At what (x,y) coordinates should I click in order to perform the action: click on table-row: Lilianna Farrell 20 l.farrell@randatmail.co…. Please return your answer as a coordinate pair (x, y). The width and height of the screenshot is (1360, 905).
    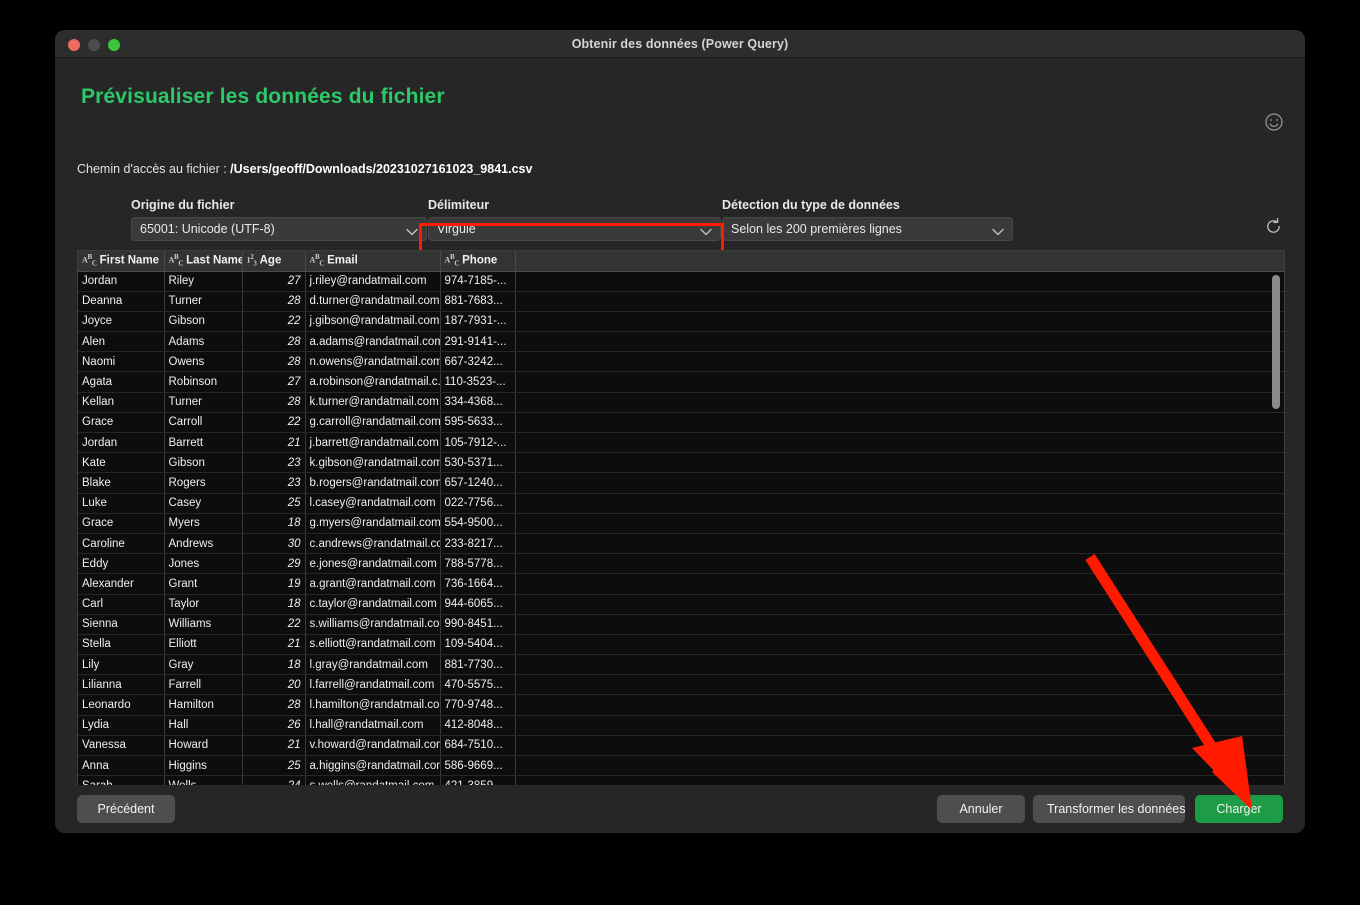
    Looking at the image, I should click on (681, 685).